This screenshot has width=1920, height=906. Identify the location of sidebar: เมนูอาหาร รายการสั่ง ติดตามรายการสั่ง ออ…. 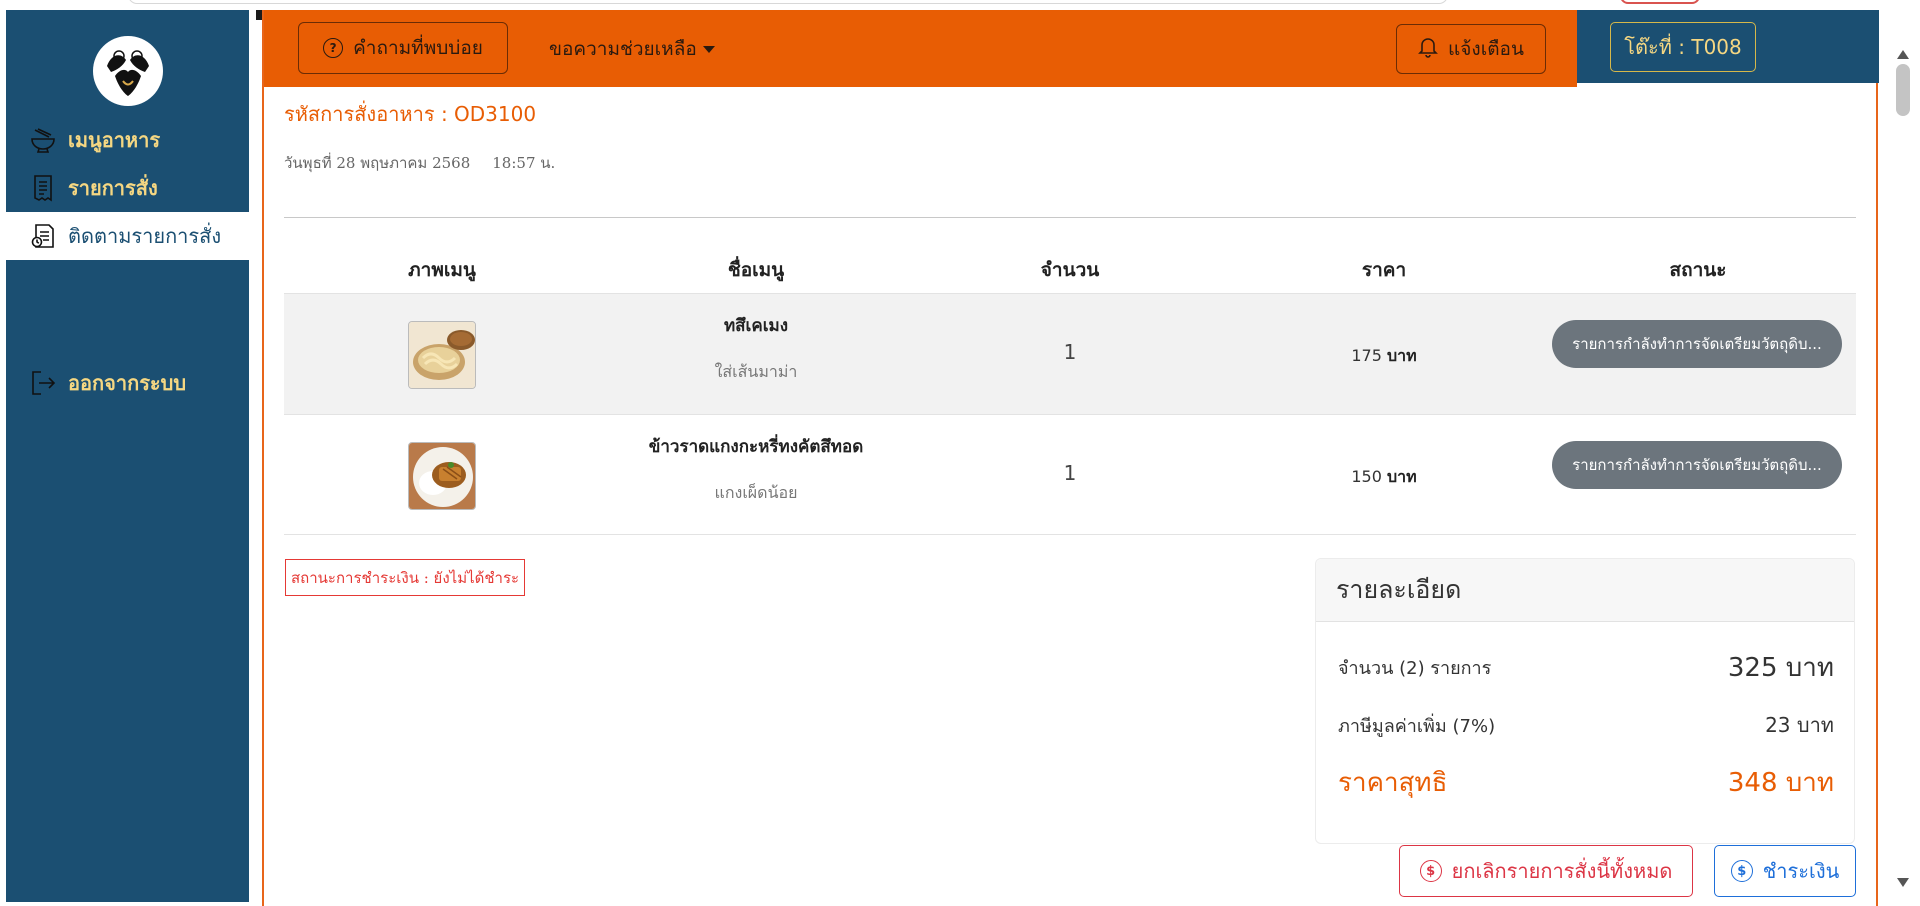
(127, 456).